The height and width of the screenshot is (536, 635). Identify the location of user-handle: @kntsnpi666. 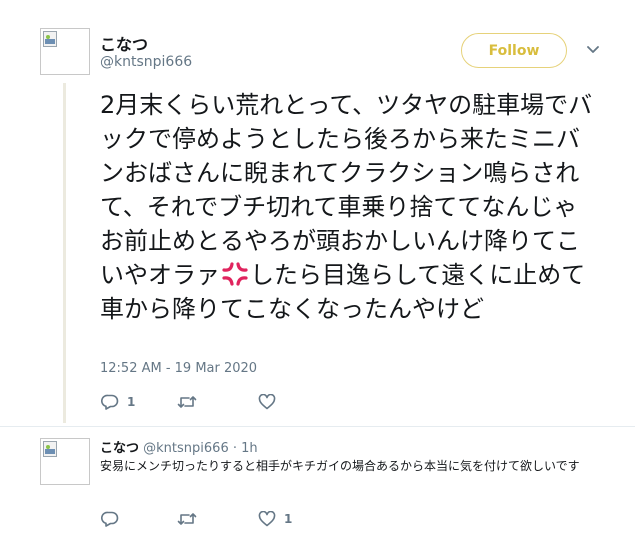
(146, 62).